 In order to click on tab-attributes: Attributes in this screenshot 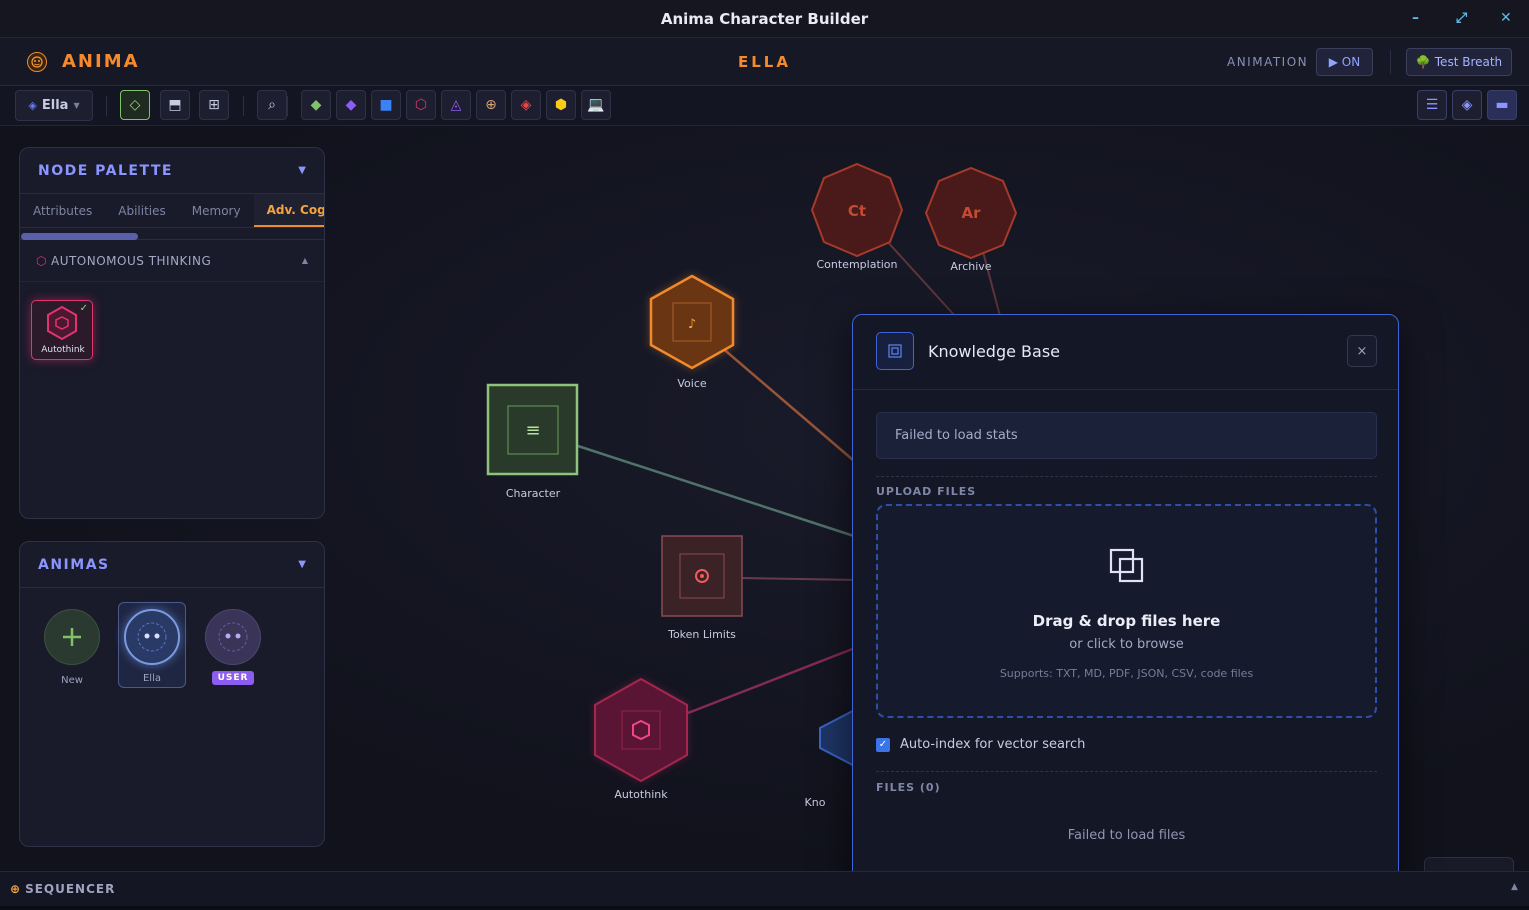, I will do `click(62, 210)`.